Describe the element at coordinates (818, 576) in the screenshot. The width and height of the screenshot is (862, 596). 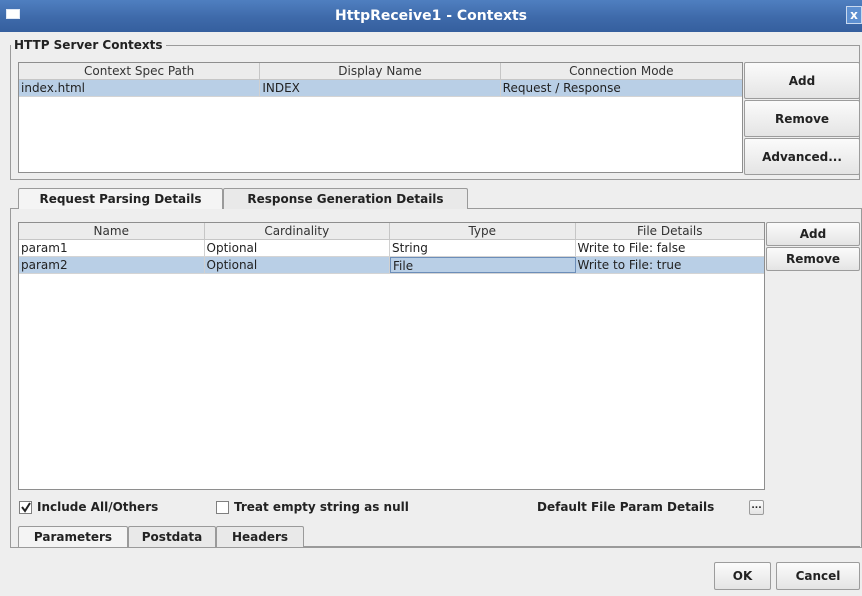
I see `cancel-button: Cancel` at that location.